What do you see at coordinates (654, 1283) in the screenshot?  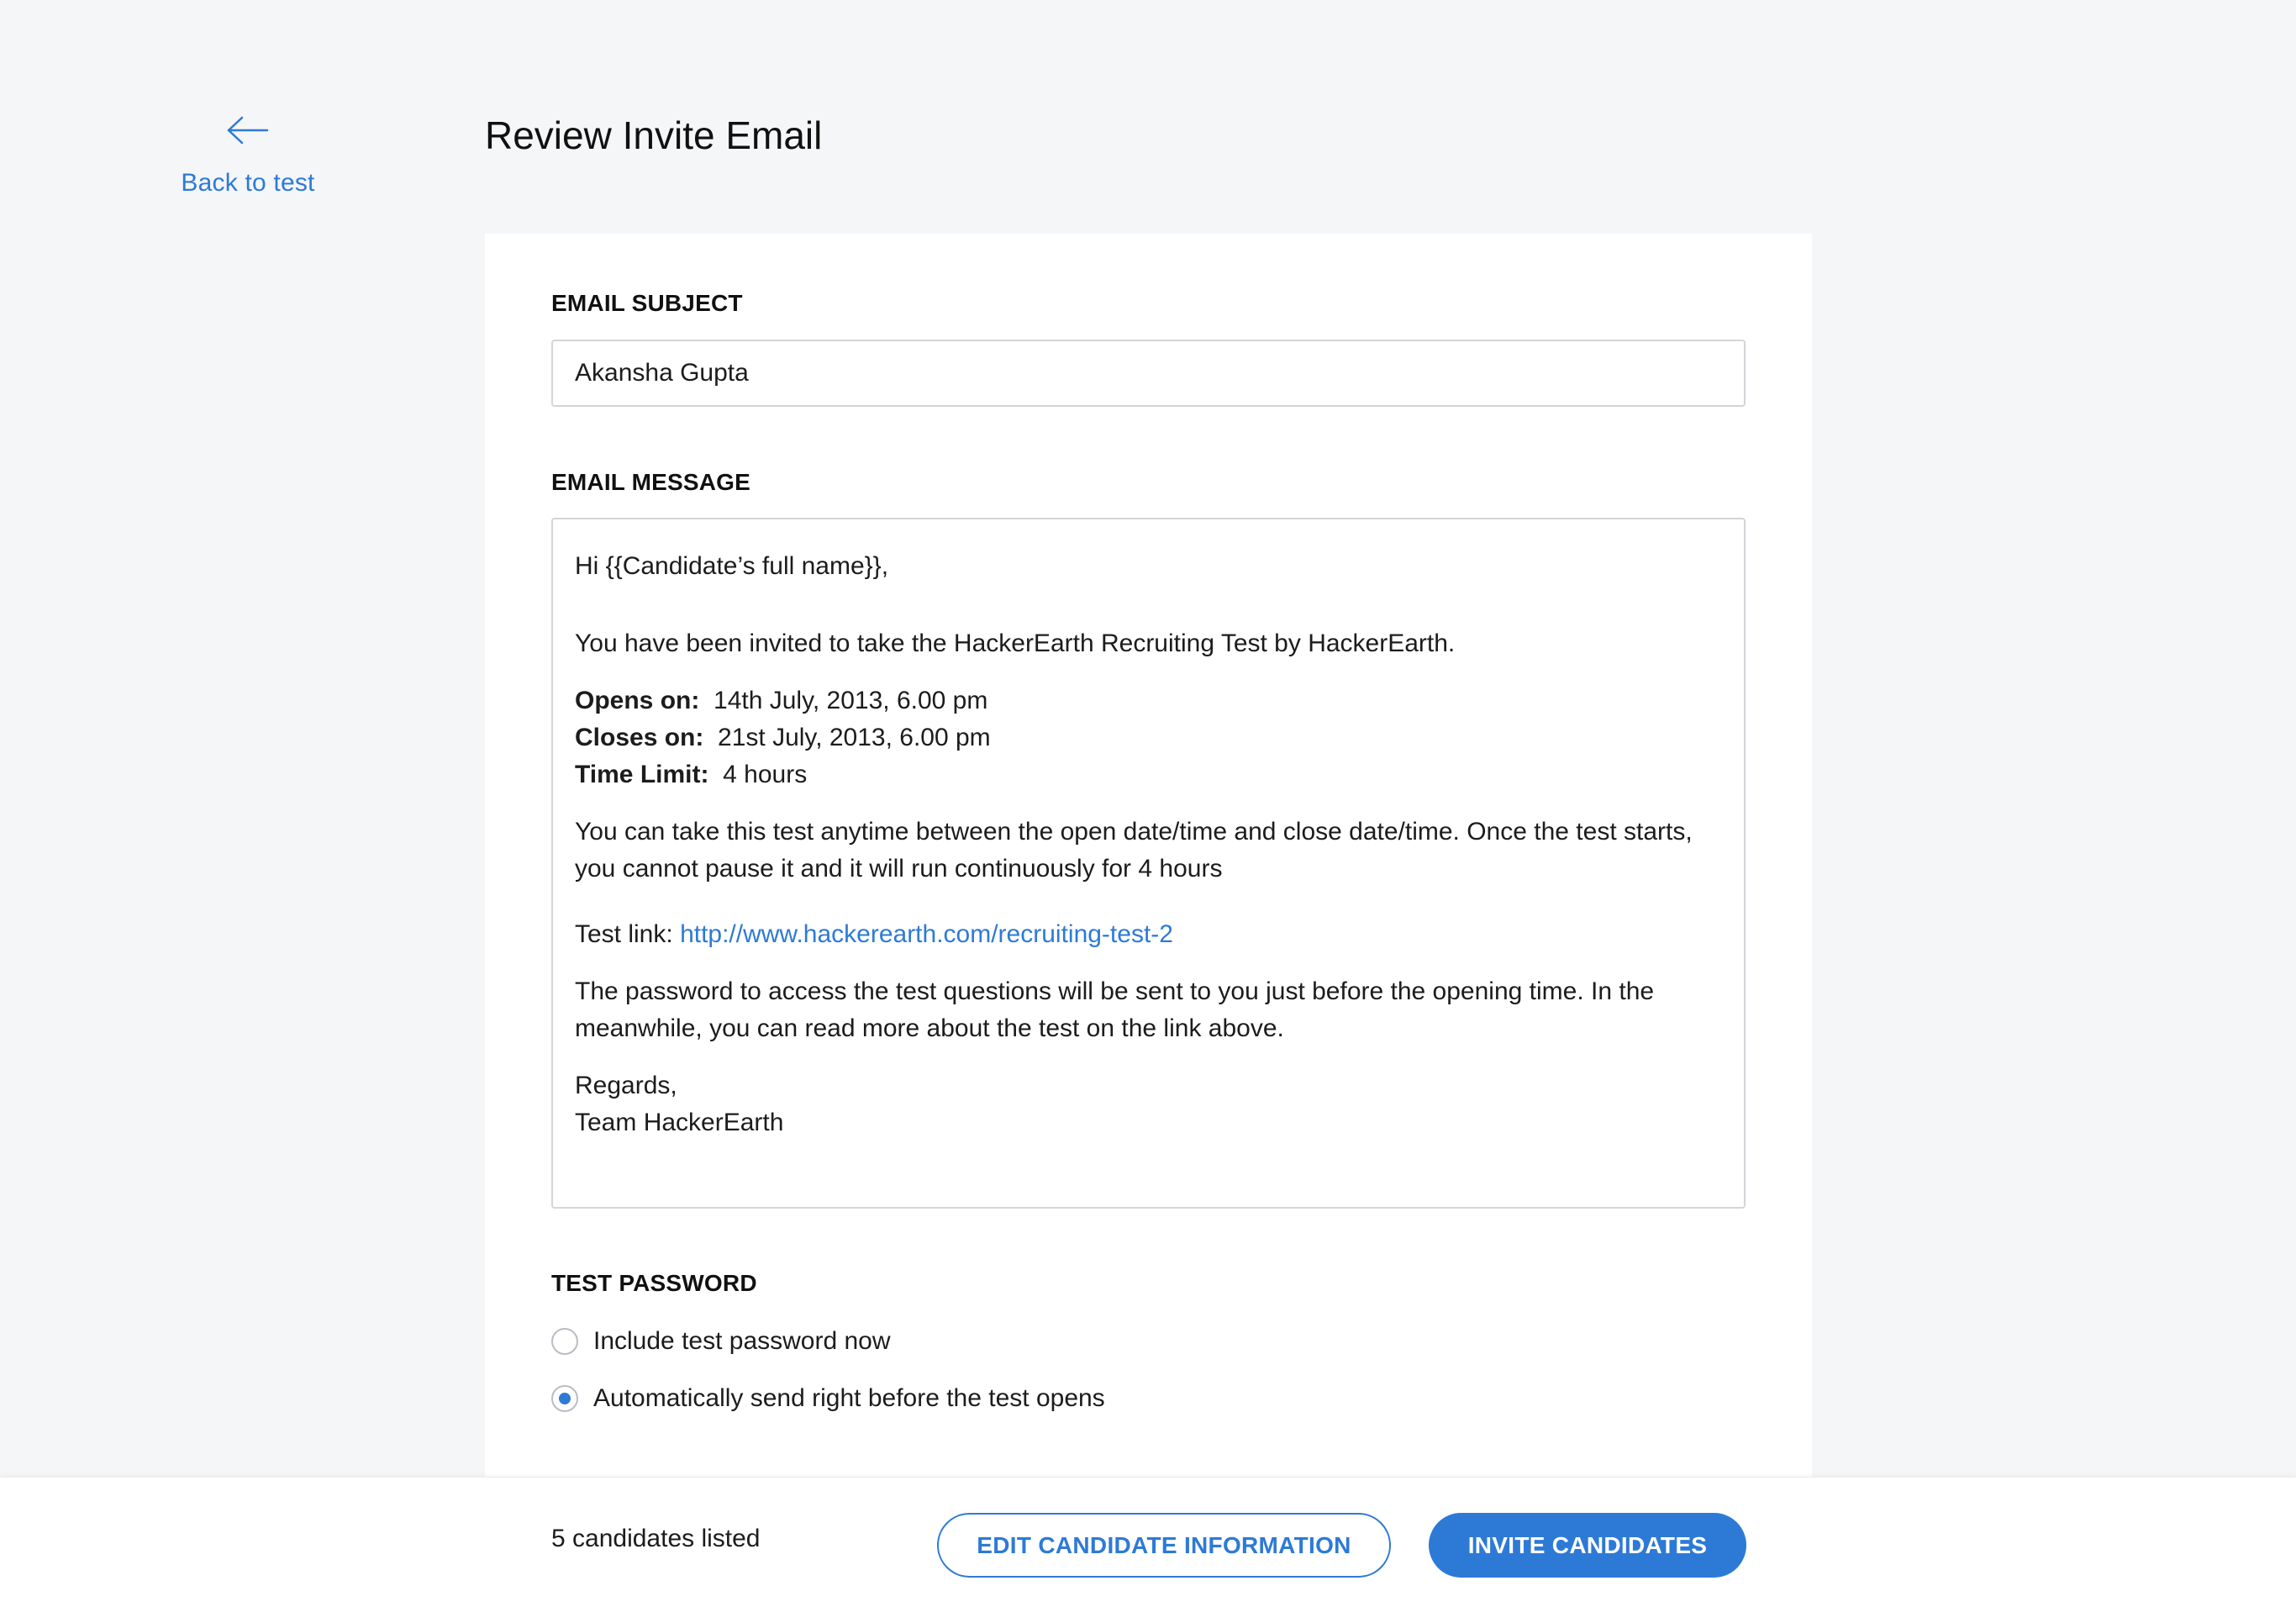 I see `test-password-label: TEST PASSWORD` at bounding box center [654, 1283].